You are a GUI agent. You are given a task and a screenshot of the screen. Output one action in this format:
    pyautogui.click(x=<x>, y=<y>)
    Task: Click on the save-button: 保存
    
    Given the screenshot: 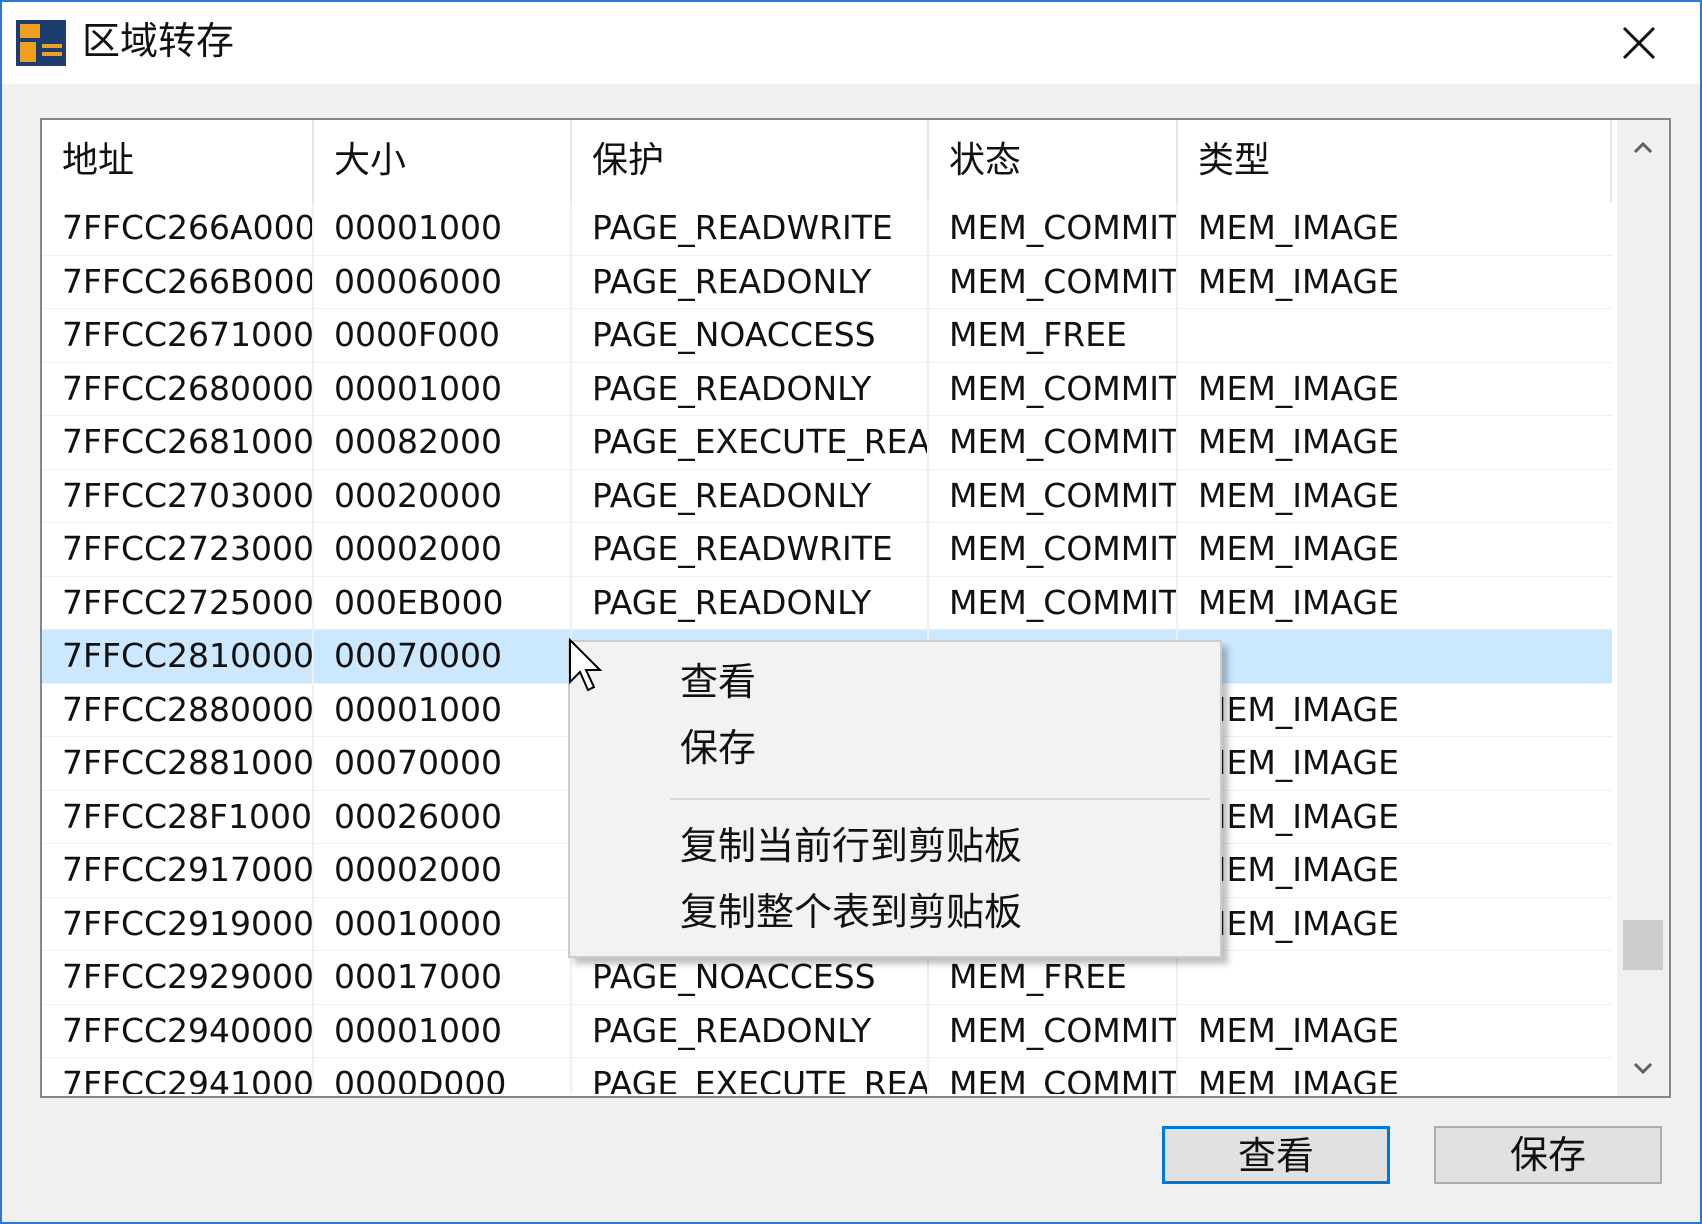 What is the action you would take?
    pyautogui.click(x=1548, y=1155)
    